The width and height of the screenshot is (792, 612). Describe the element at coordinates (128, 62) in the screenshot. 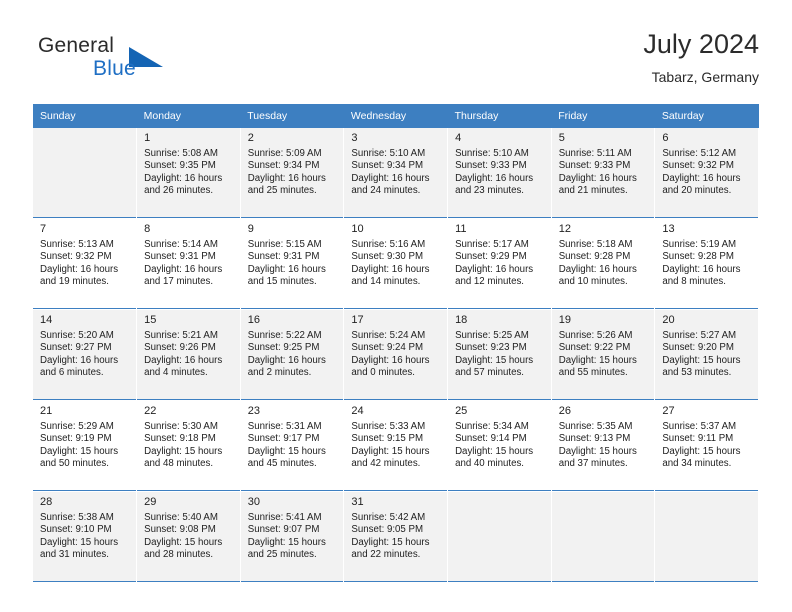

I see `brand-logo: General Blue` at that location.